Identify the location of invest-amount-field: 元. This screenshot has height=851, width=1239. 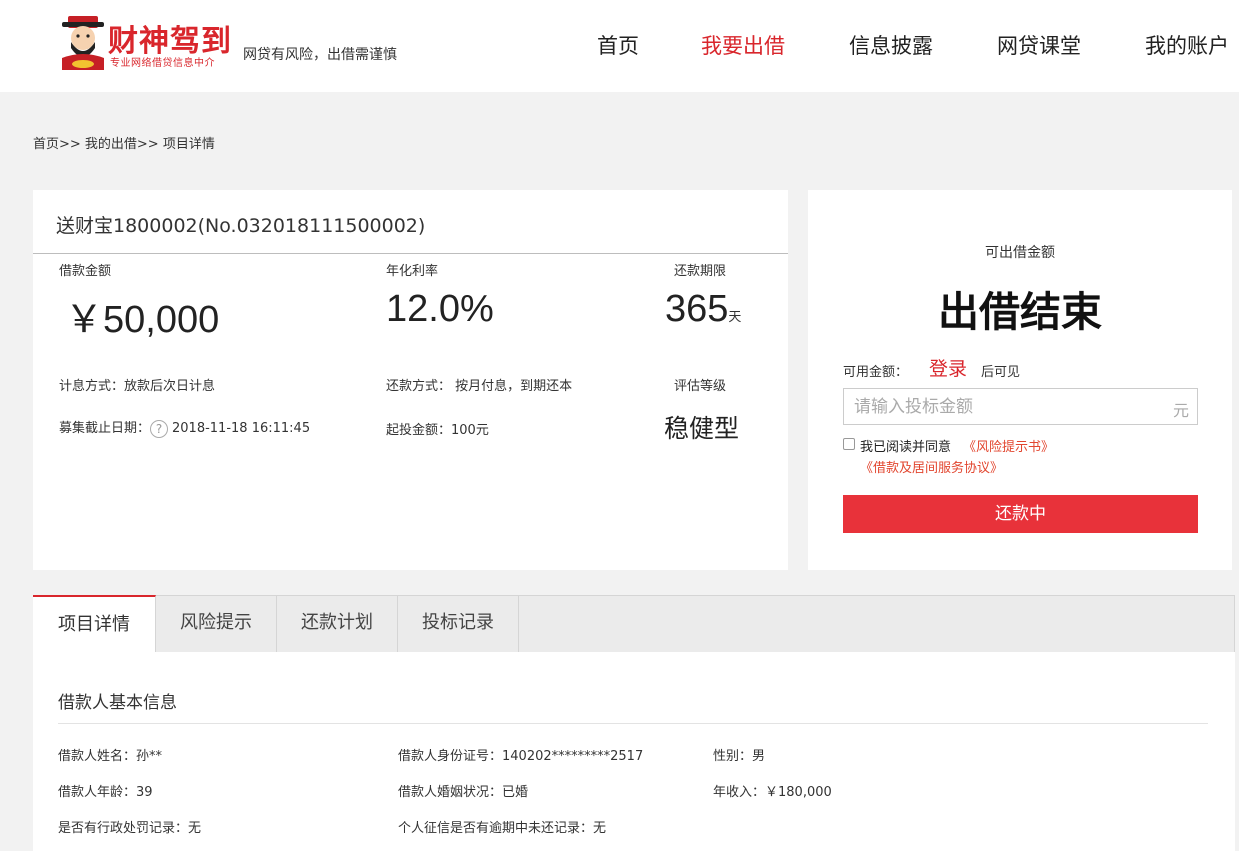
(1020, 406).